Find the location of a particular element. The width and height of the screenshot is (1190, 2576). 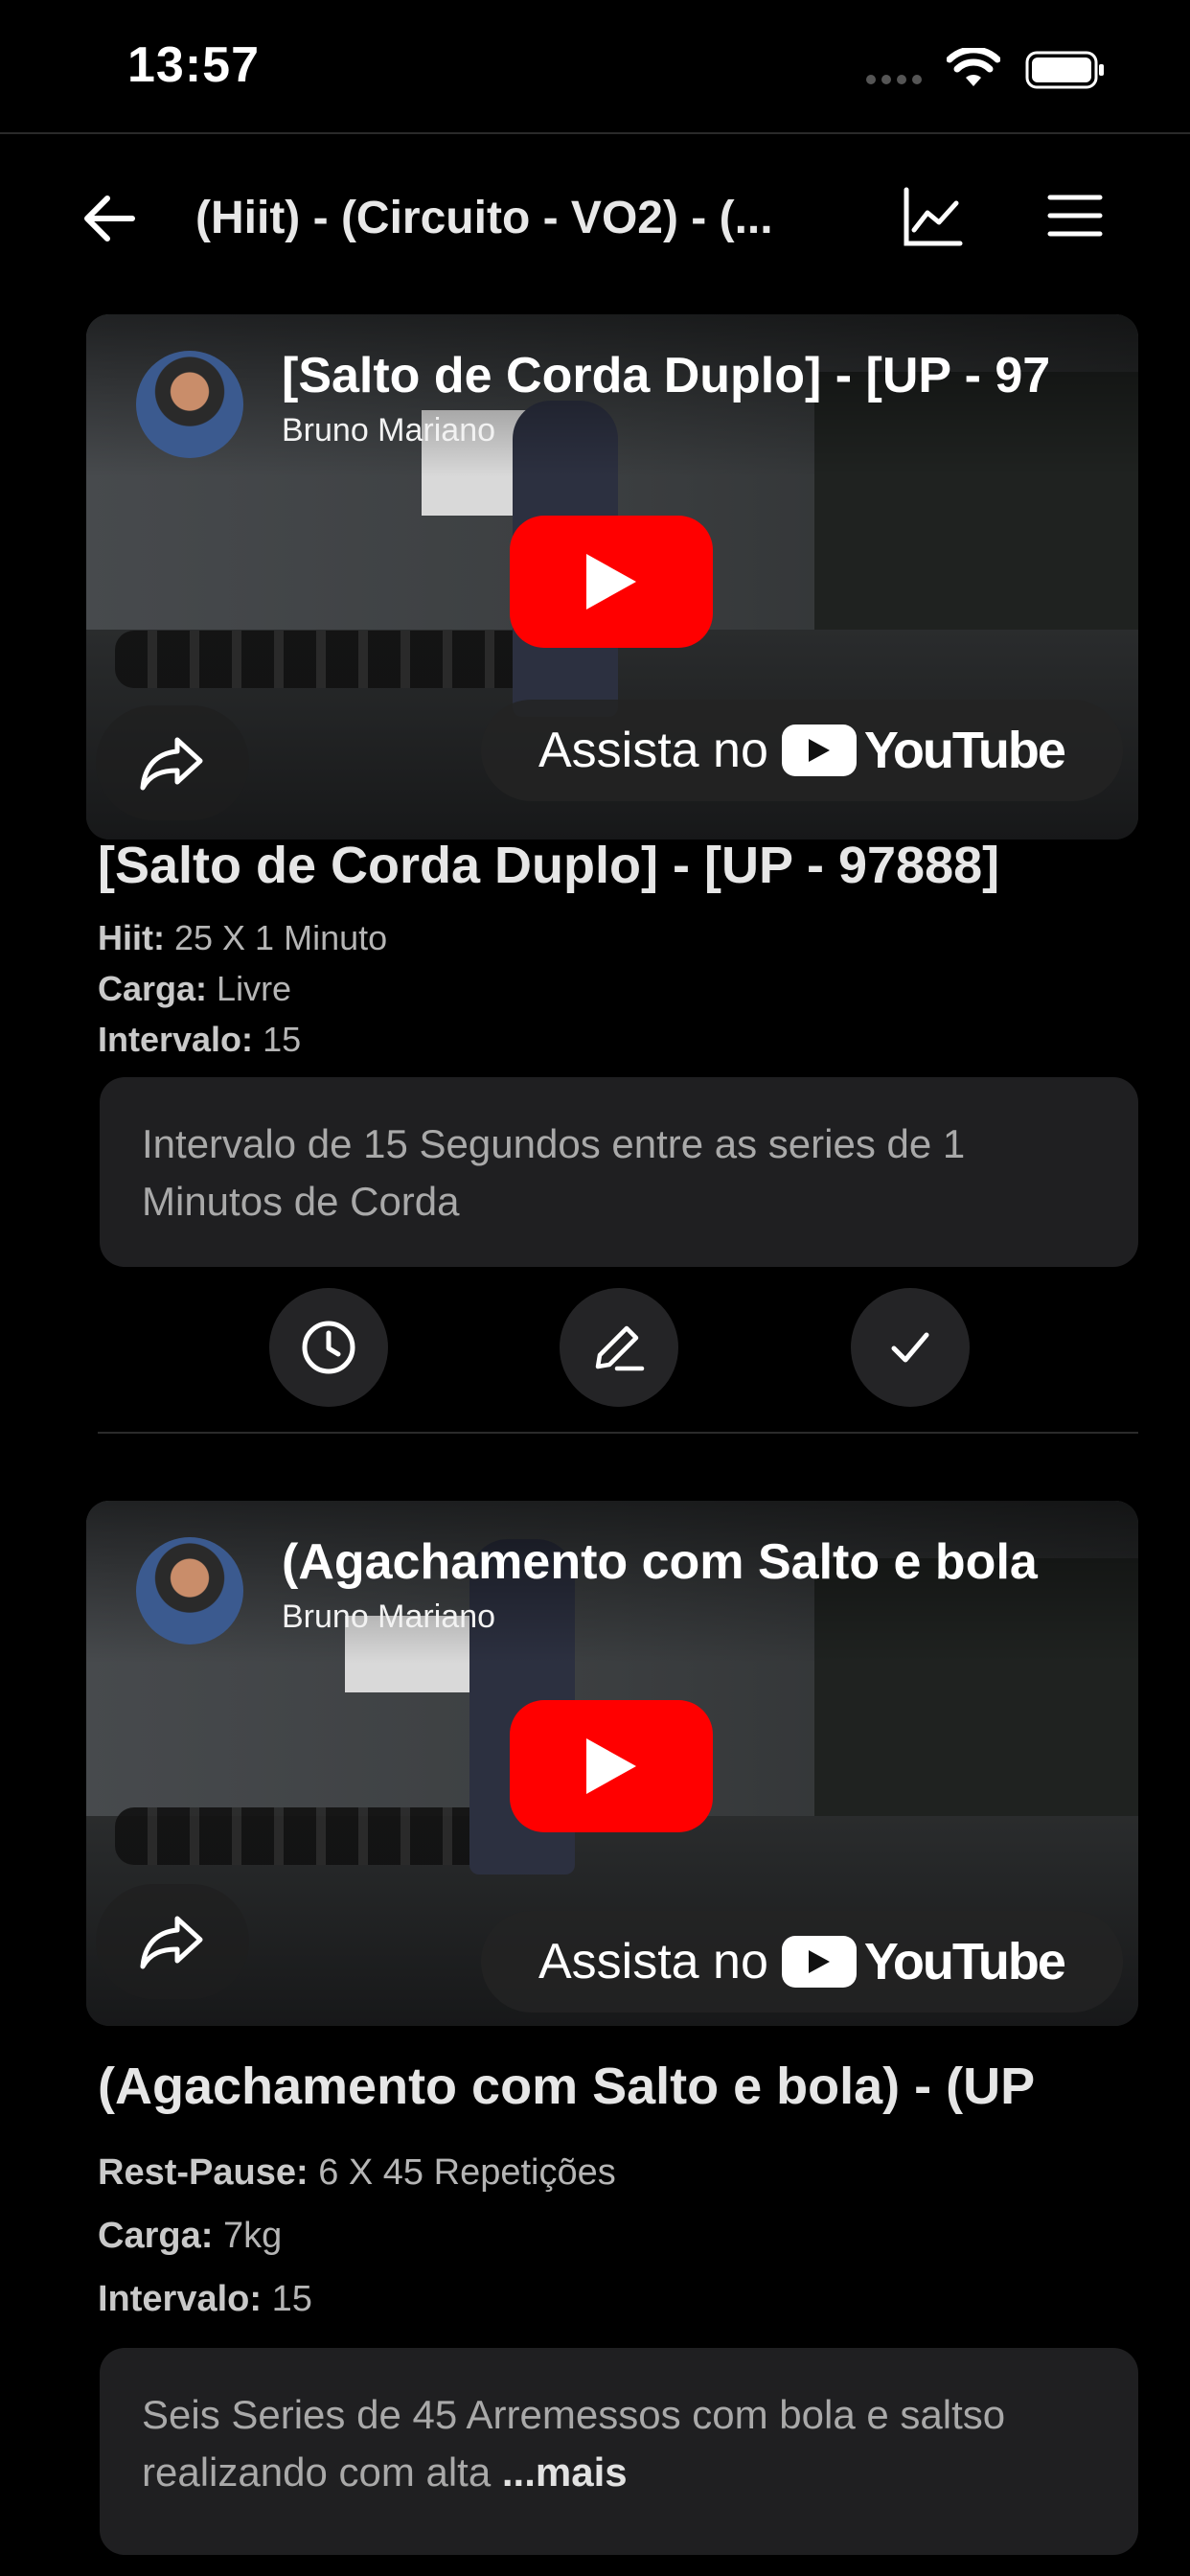

pencil-icon is located at coordinates (620, 1348).